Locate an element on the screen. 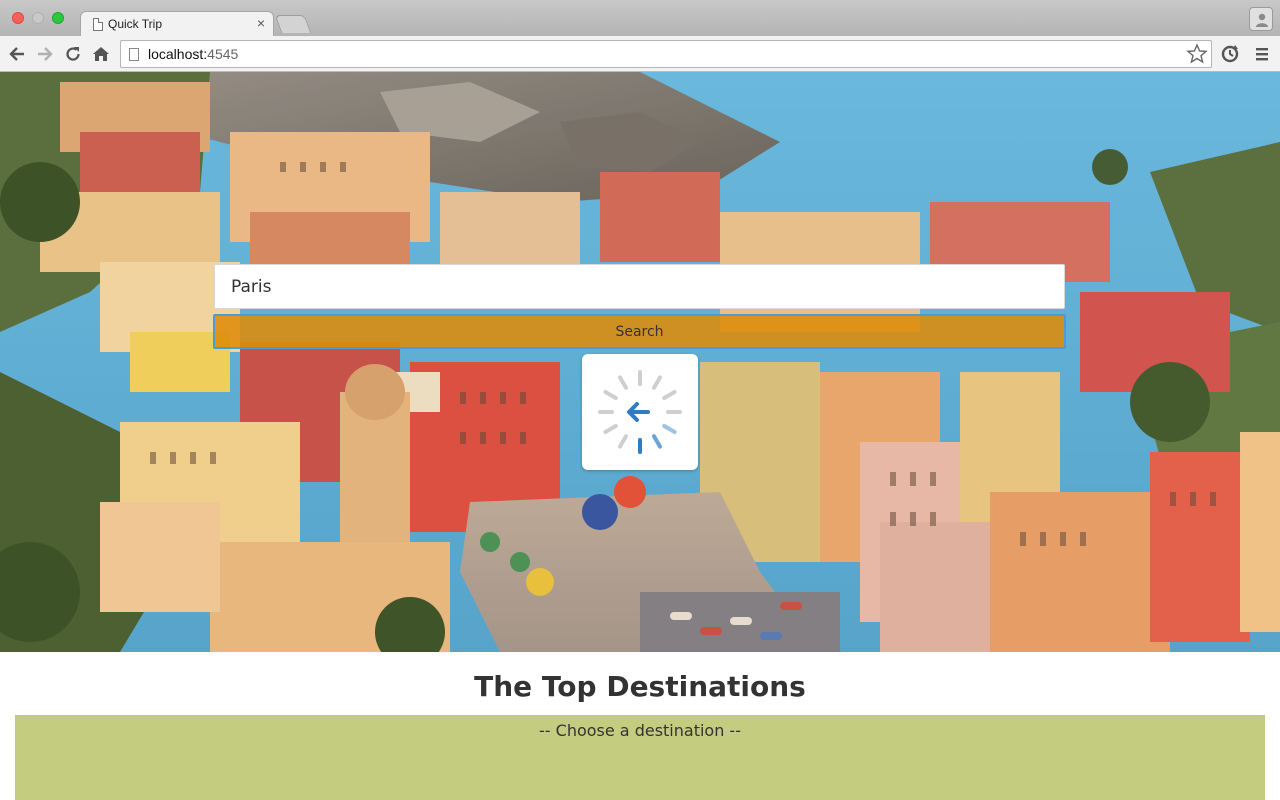 This screenshot has height=800, width=1280. forward-arrow-icon is located at coordinates (45, 54).